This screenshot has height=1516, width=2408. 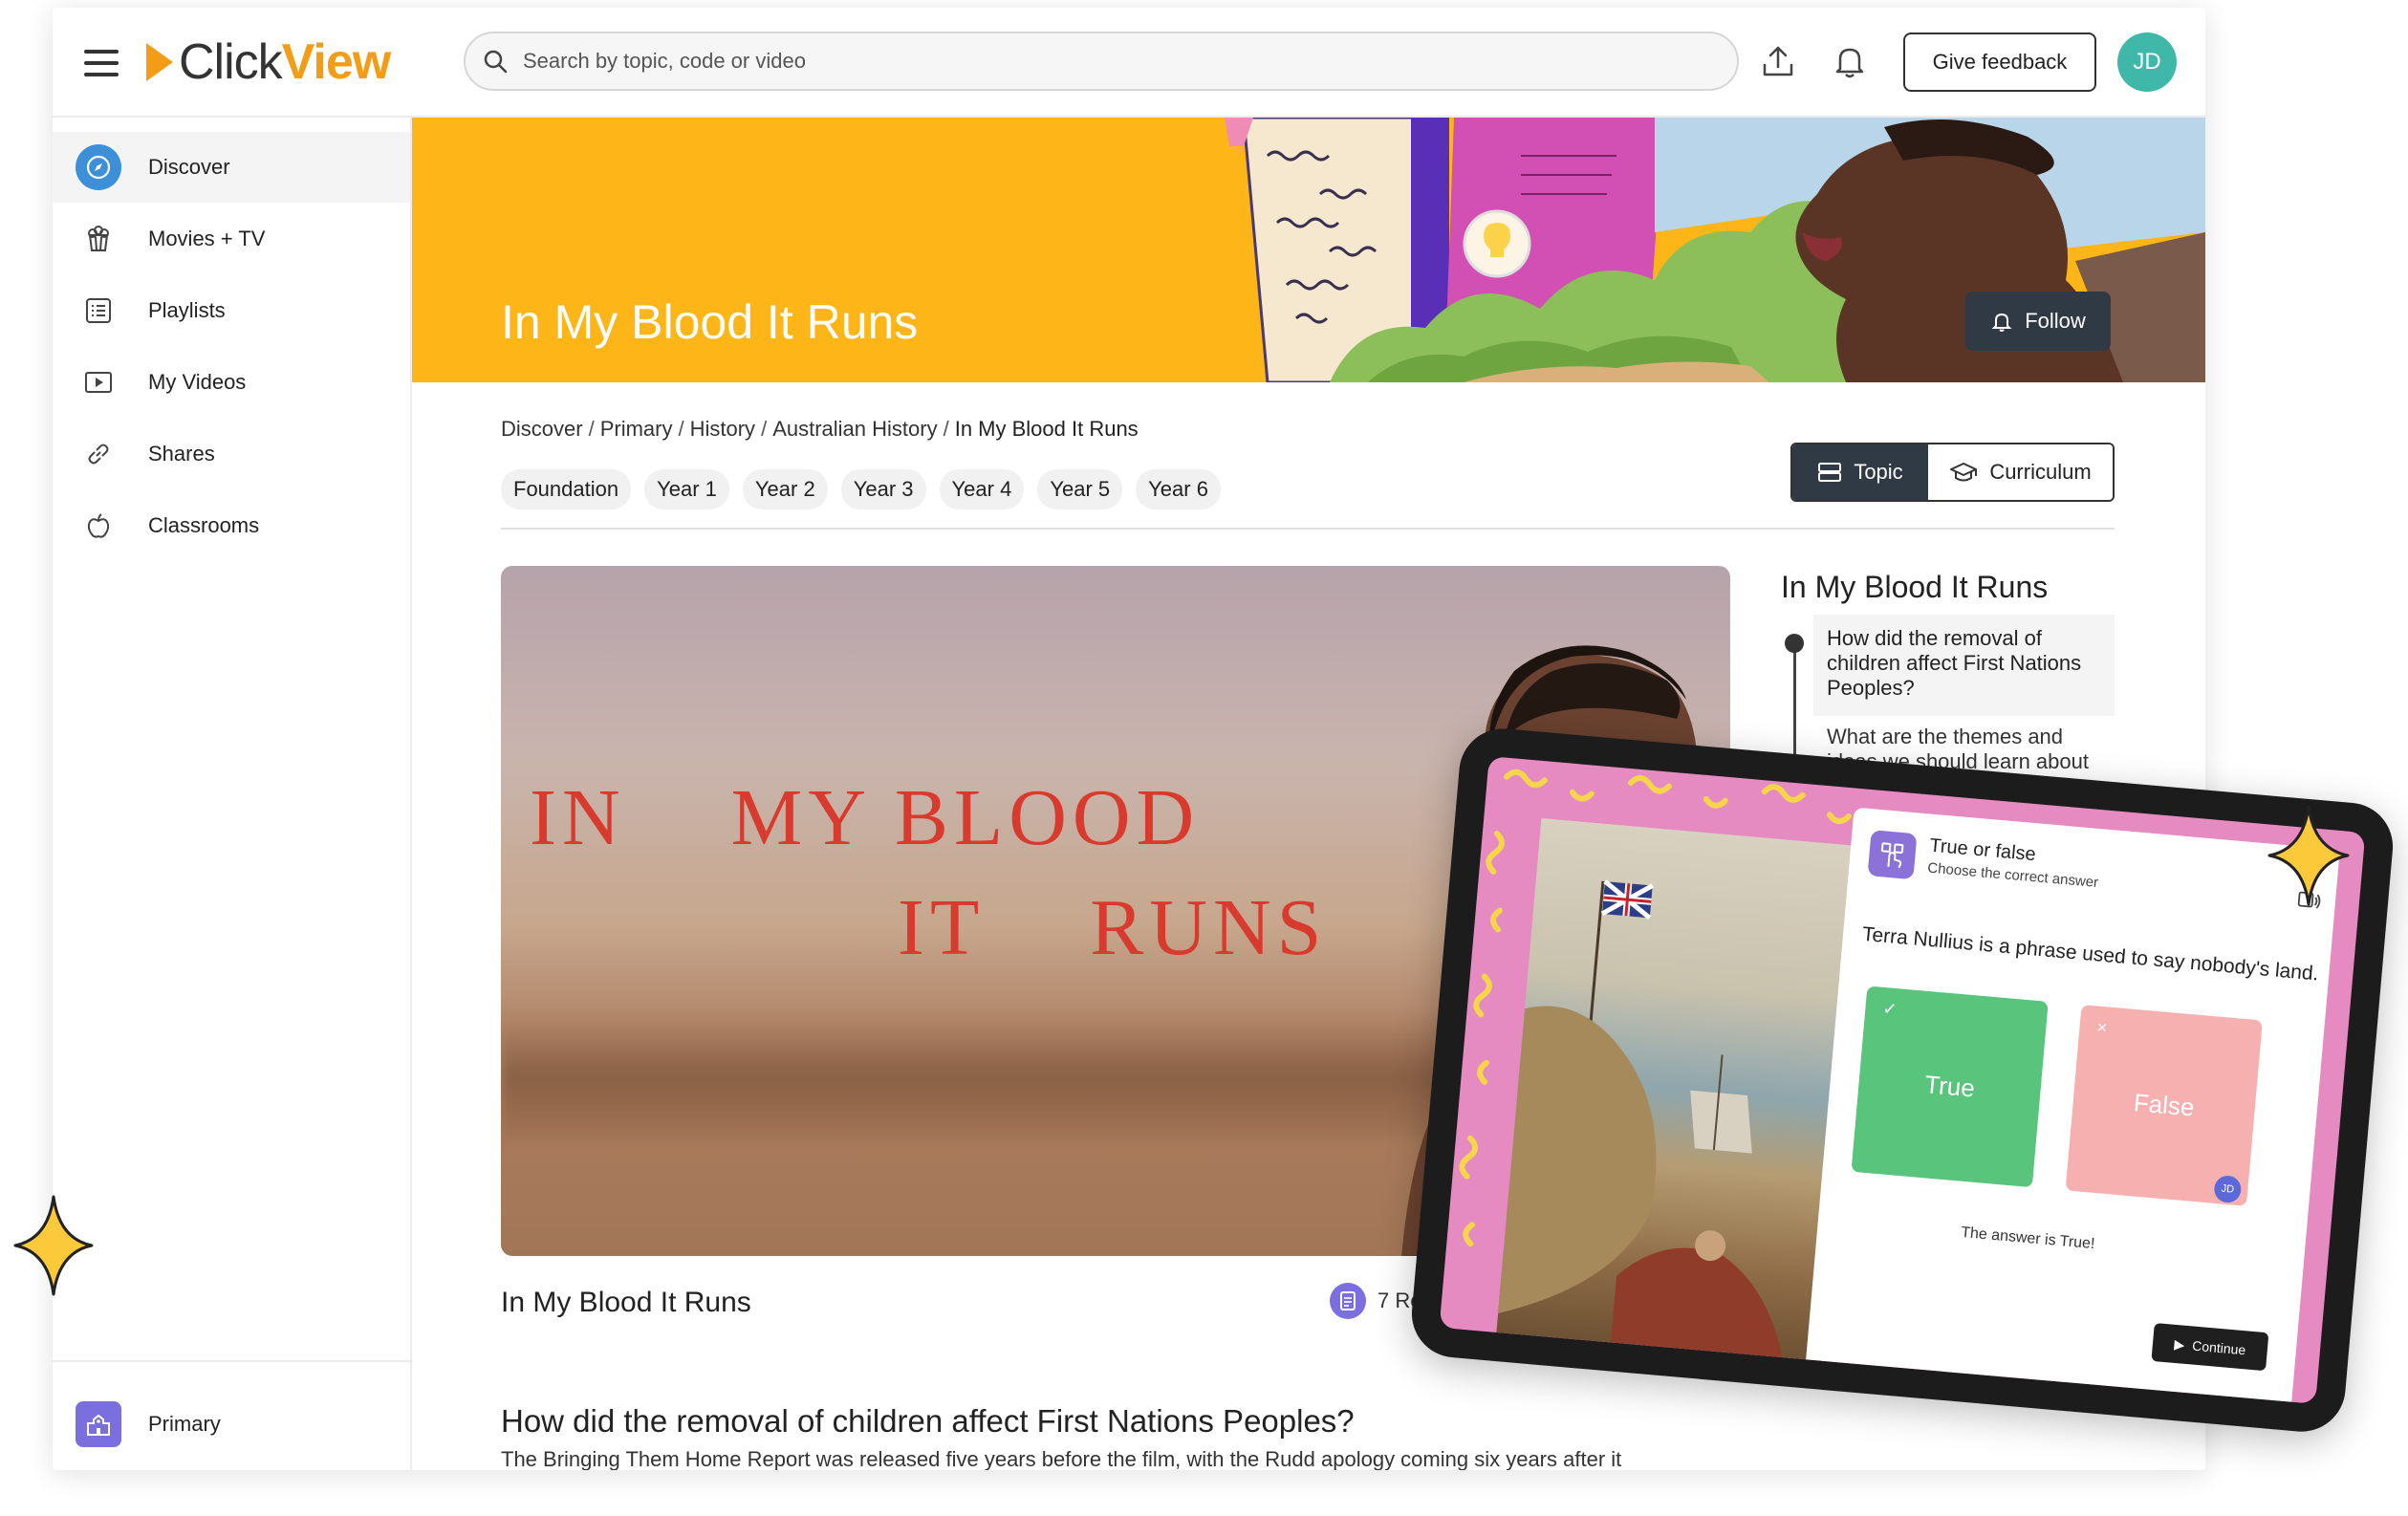 What do you see at coordinates (98, 167) in the screenshot?
I see `compass-icon` at bounding box center [98, 167].